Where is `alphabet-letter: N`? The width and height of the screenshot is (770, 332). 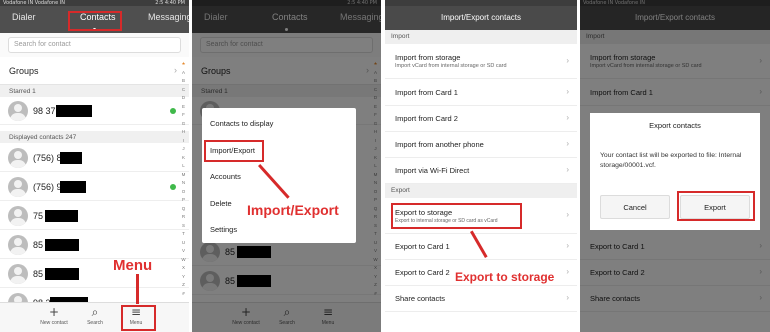
alphabet-letter: N is located at coordinates (183, 183).